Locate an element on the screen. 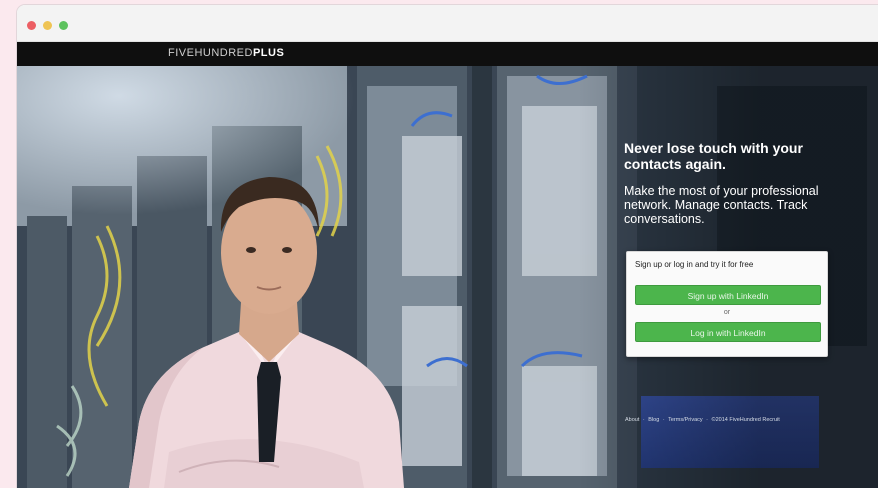  footer-copyright: ©2014 FiveHundred Recruit is located at coordinates (745, 420).